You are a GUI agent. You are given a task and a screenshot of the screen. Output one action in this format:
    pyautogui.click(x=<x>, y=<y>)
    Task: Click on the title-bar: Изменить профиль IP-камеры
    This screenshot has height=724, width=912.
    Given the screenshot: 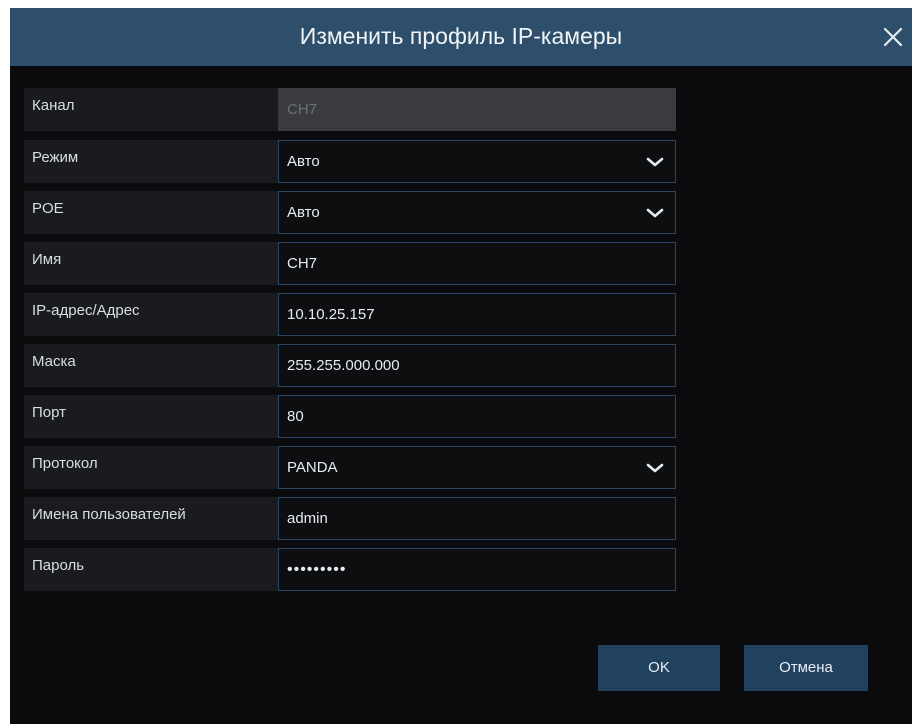 What is the action you would take?
    pyautogui.click(x=461, y=37)
    